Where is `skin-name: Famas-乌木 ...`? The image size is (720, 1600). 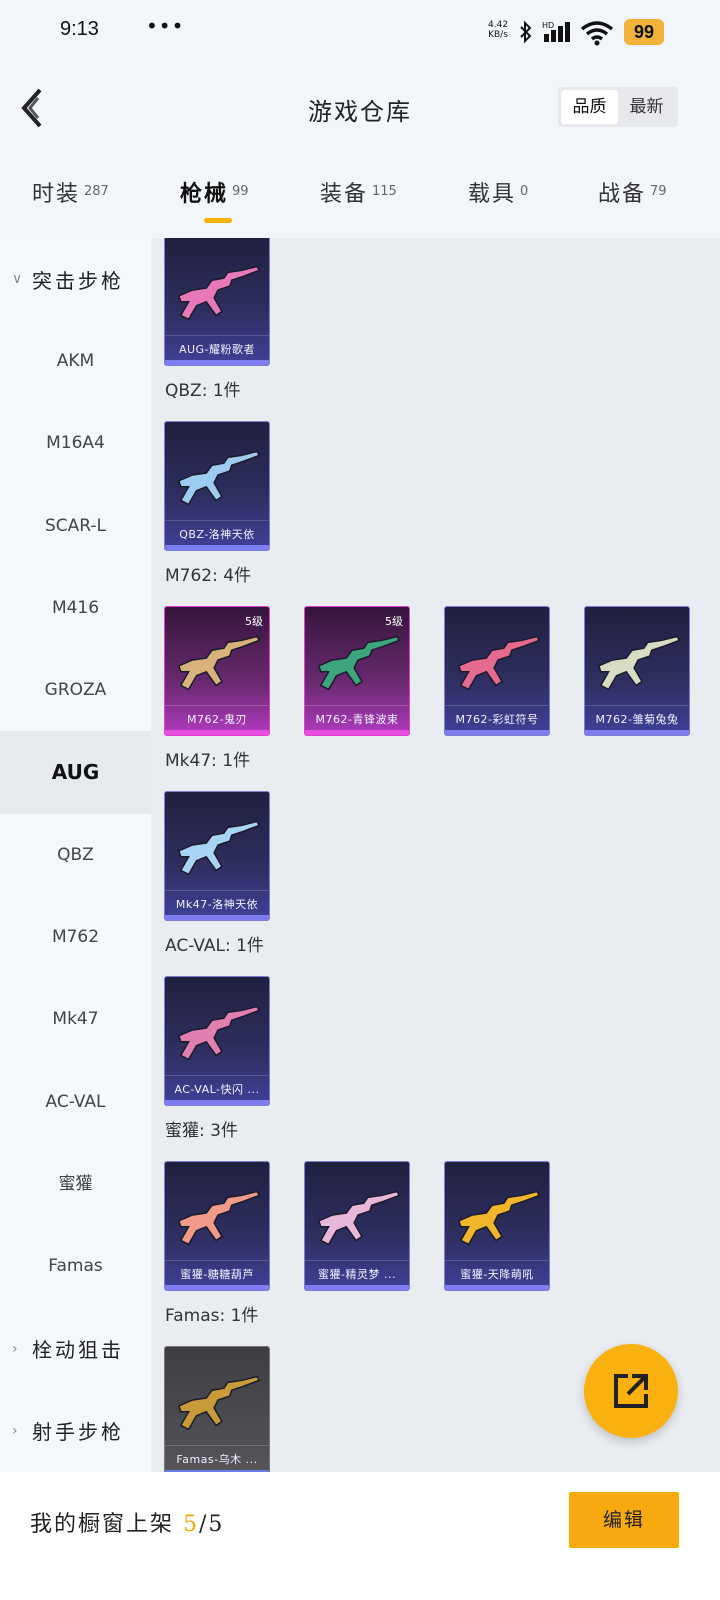 skin-name: Famas-乌木 ... is located at coordinates (217, 1456).